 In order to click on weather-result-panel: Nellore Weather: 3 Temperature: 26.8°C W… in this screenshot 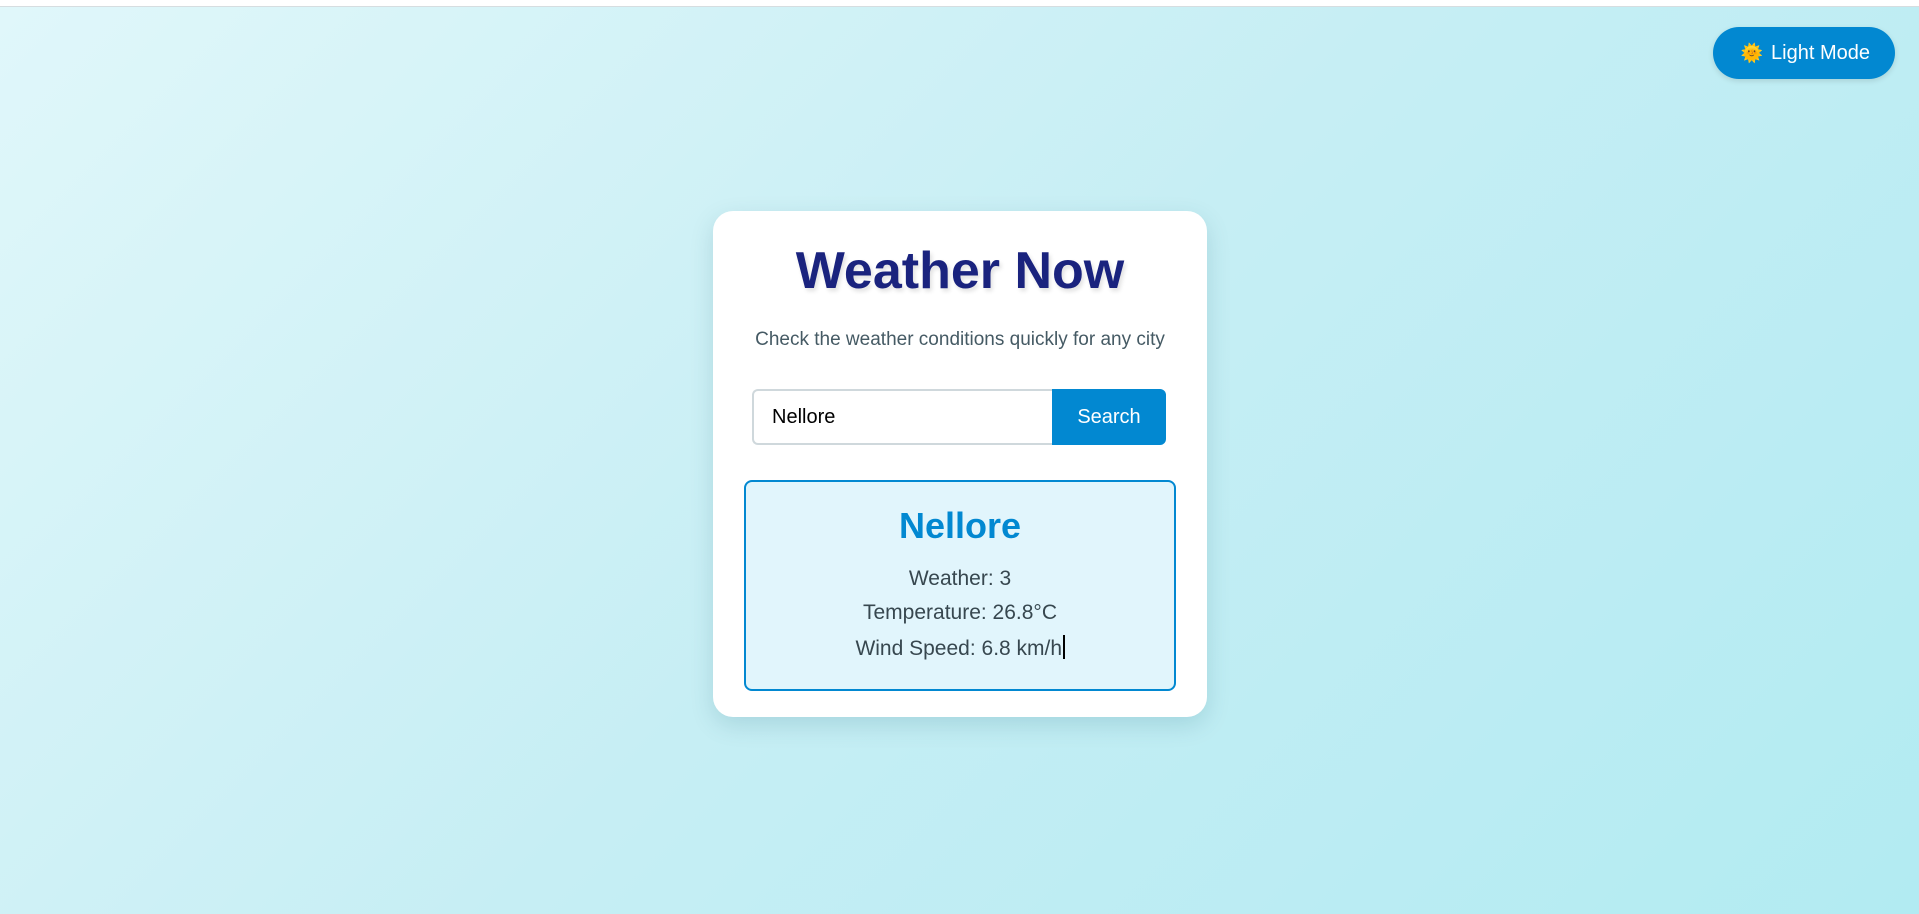, I will do `click(960, 585)`.